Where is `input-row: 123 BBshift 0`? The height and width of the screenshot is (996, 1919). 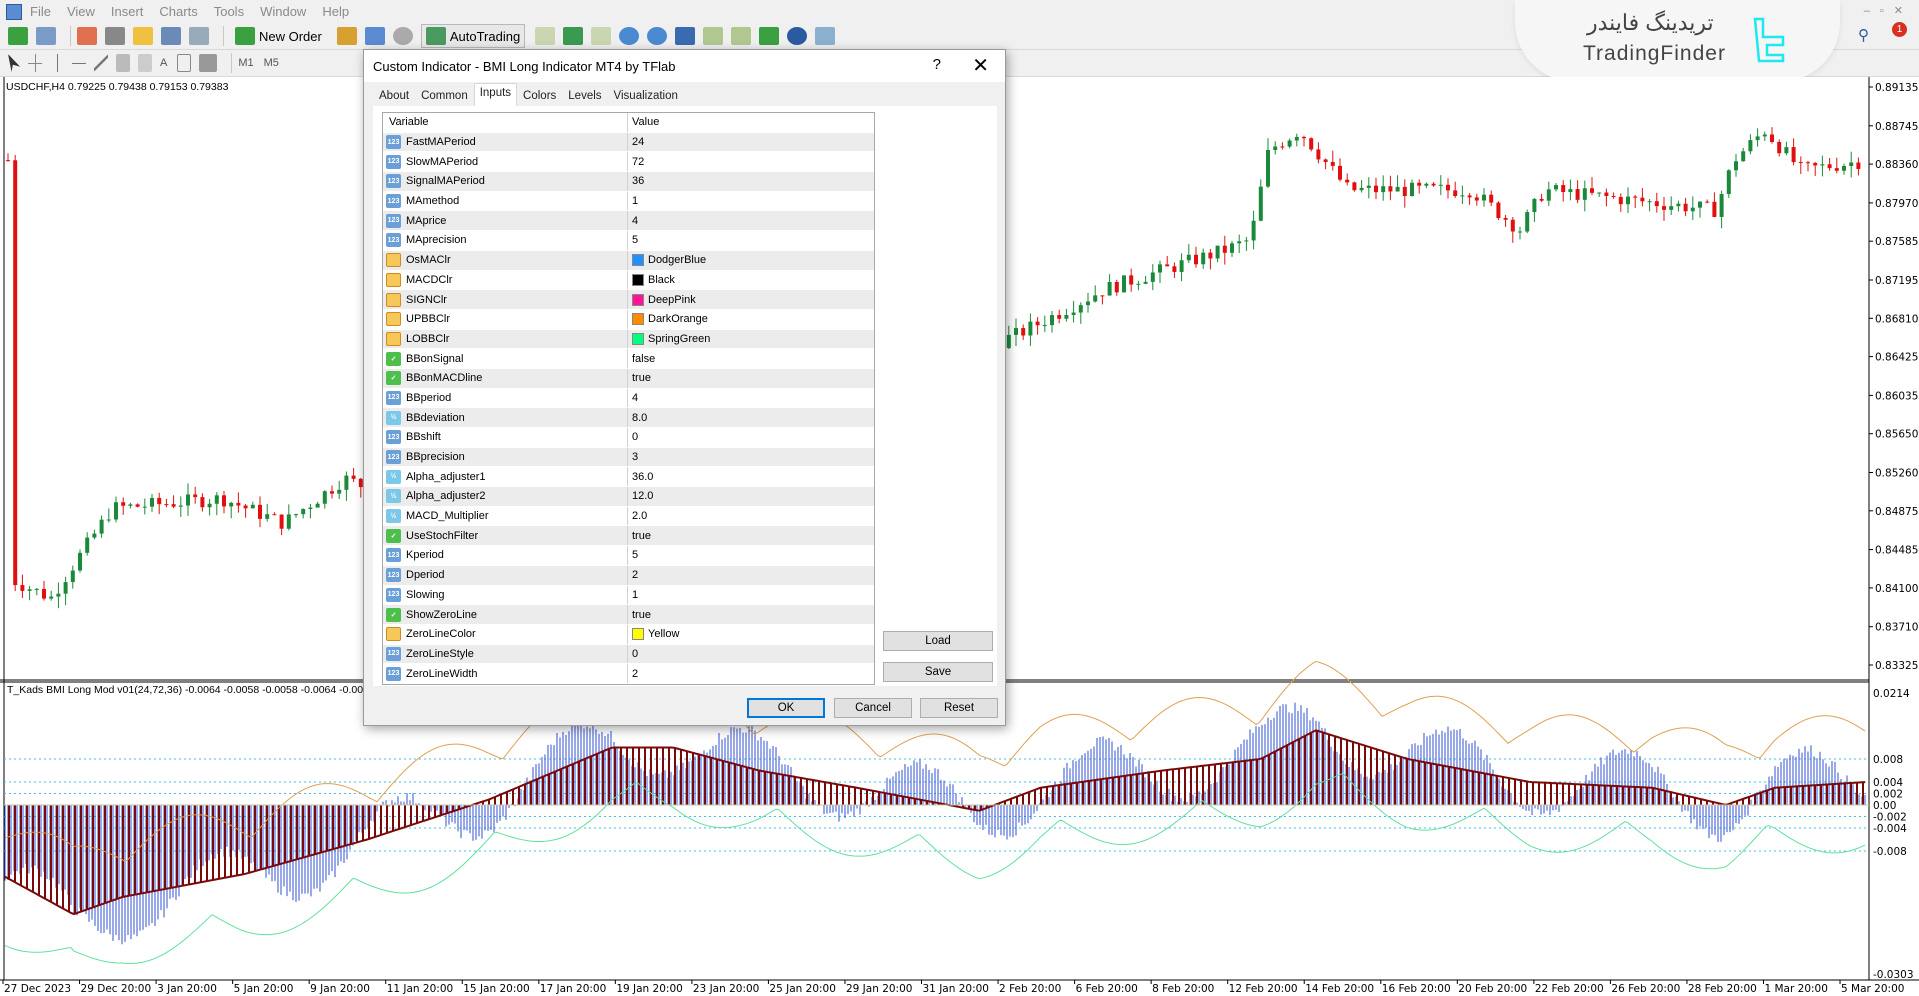 input-row: 123 BBshift 0 is located at coordinates (628, 438).